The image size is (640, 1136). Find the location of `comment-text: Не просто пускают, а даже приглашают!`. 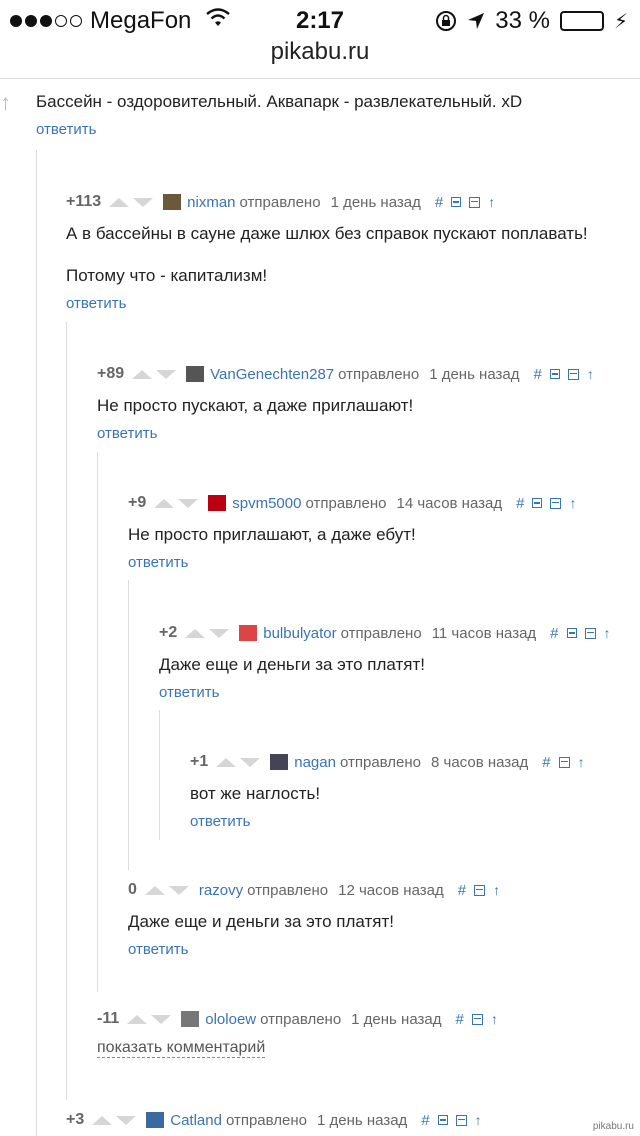

comment-text: Не просто пускают, а даже приглашают! is located at coordinates (255, 405).